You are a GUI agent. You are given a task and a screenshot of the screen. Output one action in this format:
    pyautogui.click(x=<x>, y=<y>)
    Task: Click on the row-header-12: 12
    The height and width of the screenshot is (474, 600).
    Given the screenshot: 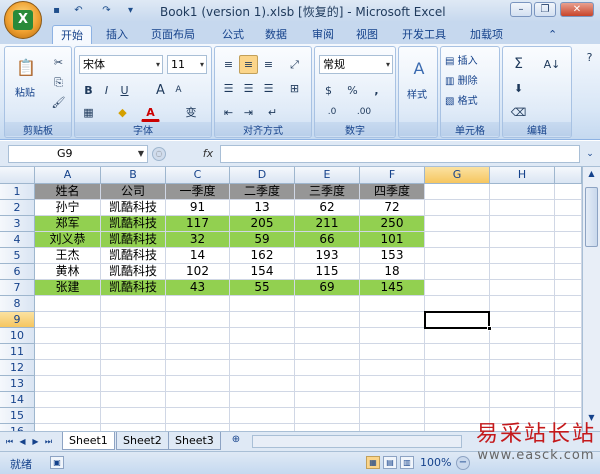 What is the action you would take?
    pyautogui.click(x=17, y=368)
    